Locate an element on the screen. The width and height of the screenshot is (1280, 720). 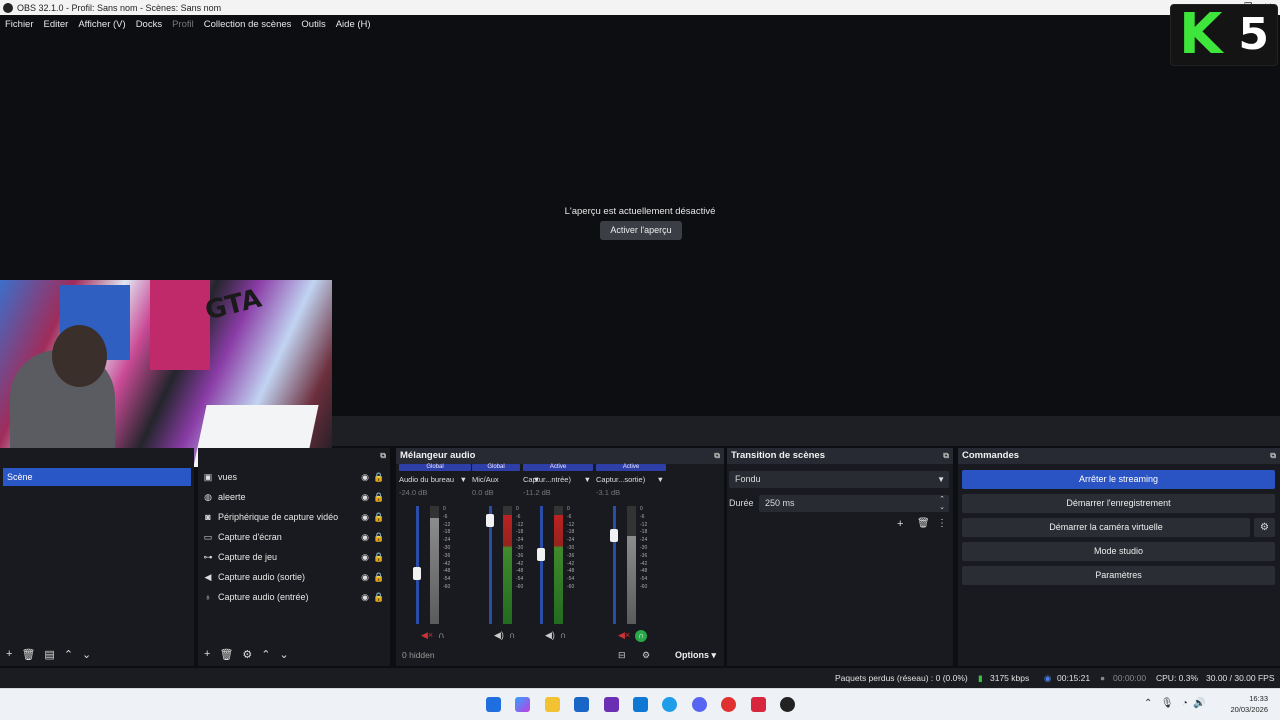
menu-aide: Aide (H) is located at coordinates (353, 24).